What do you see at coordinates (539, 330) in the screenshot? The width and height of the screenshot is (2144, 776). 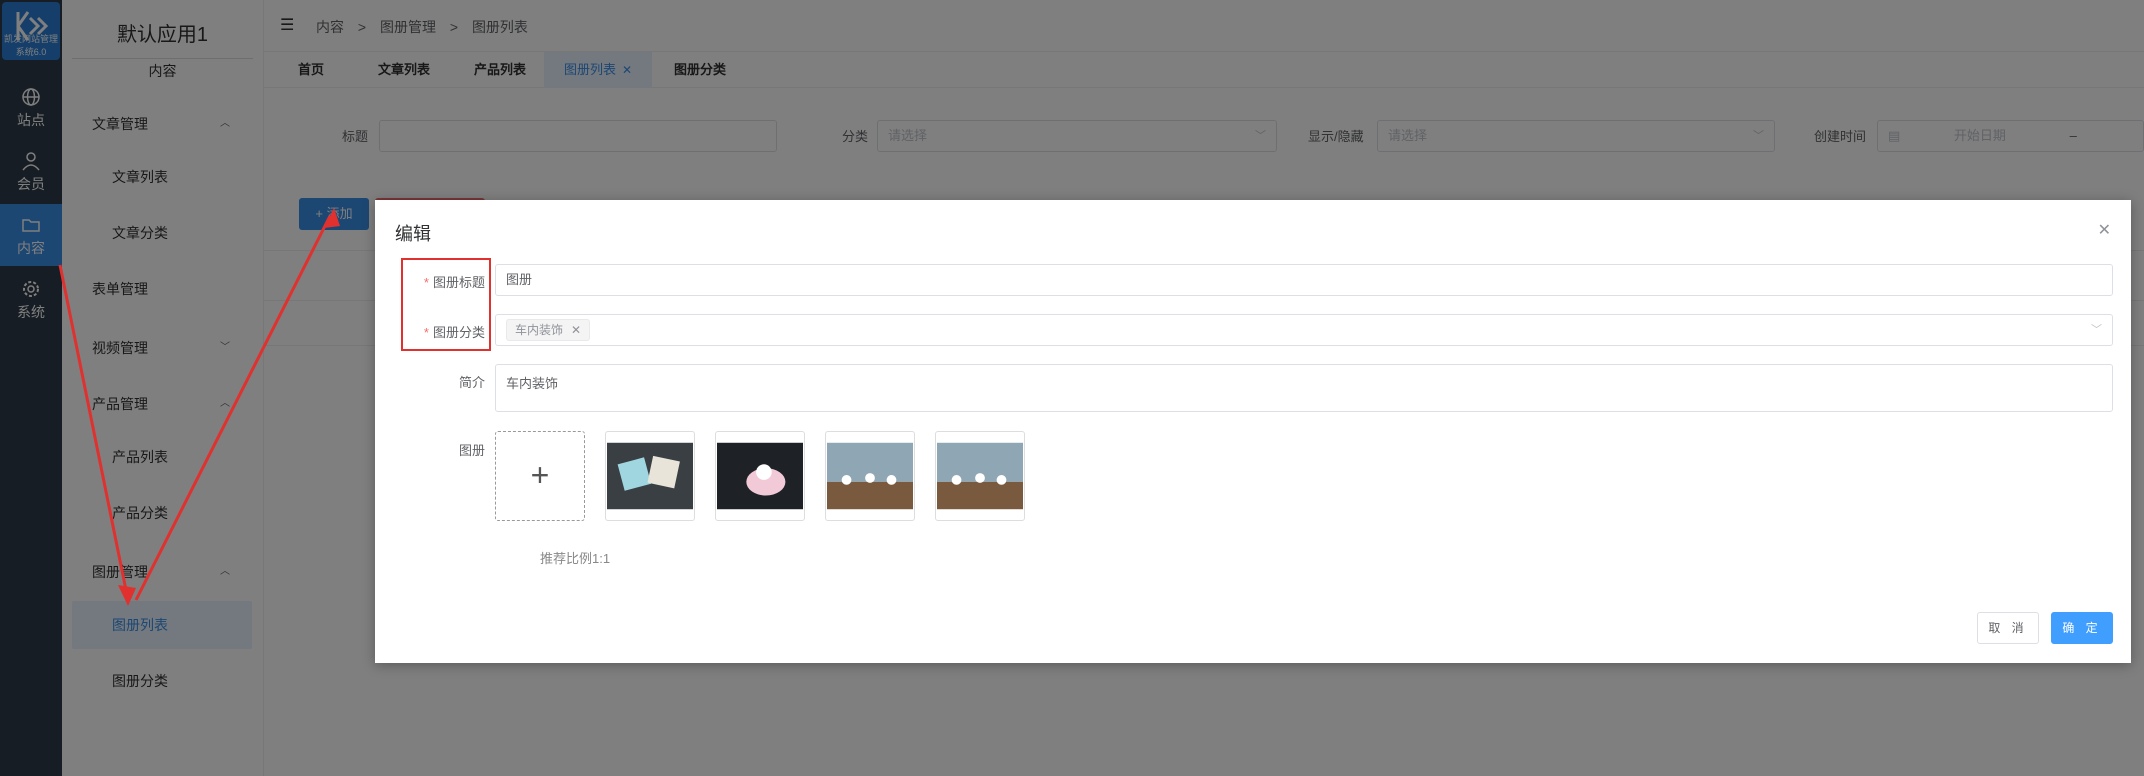 I see `tag-label: 车内装饰` at bounding box center [539, 330].